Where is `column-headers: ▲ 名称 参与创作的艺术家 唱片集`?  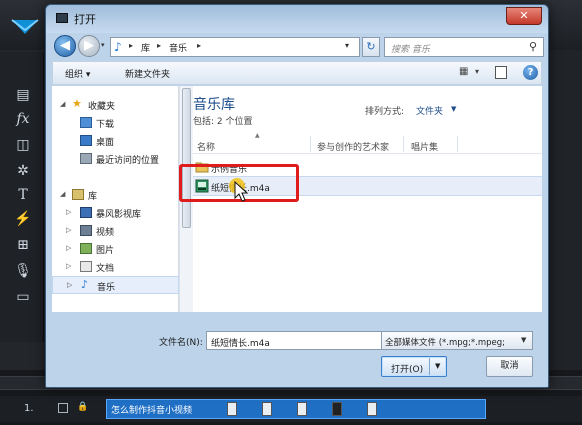
column-headers: ▲ 名称 参与创作的艺术家 唱片集 is located at coordinates (367, 143).